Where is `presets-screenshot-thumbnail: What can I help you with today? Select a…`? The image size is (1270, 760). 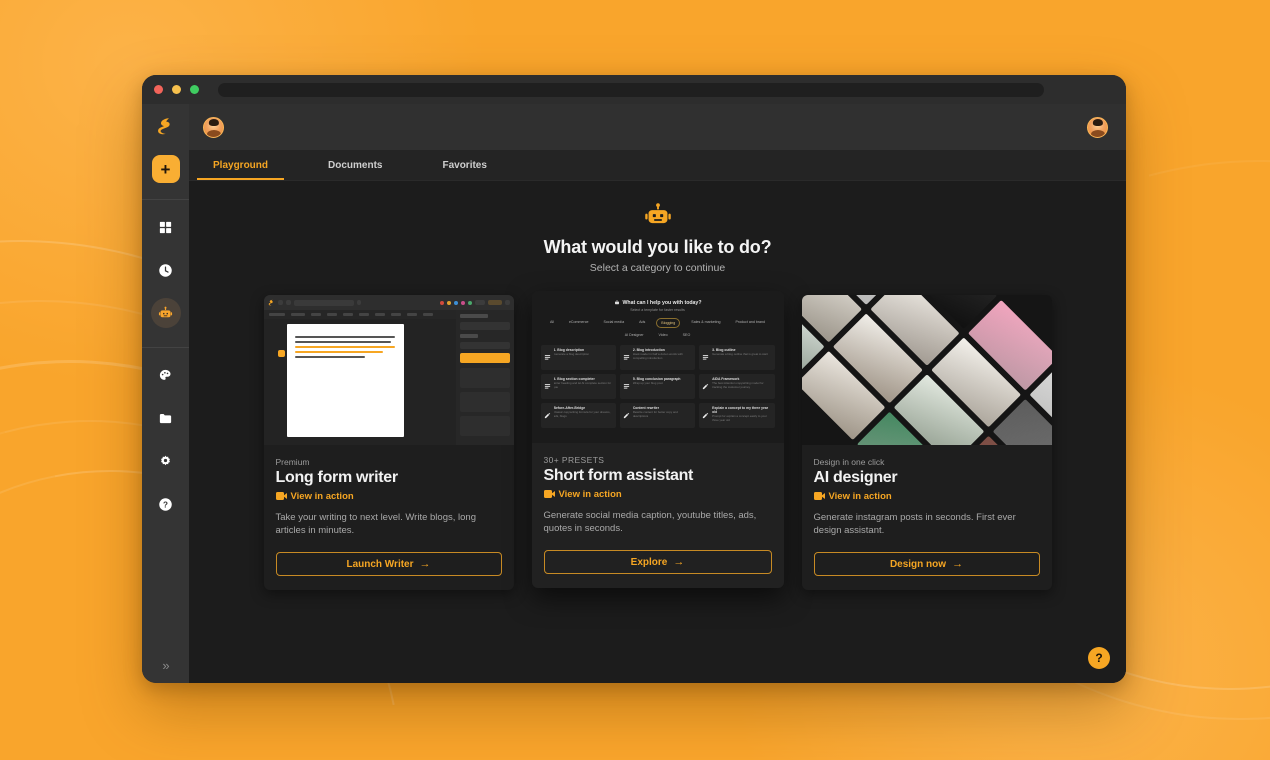
presets-screenshot-thumbnail: What can I help you with today? Select a… is located at coordinates (657, 367).